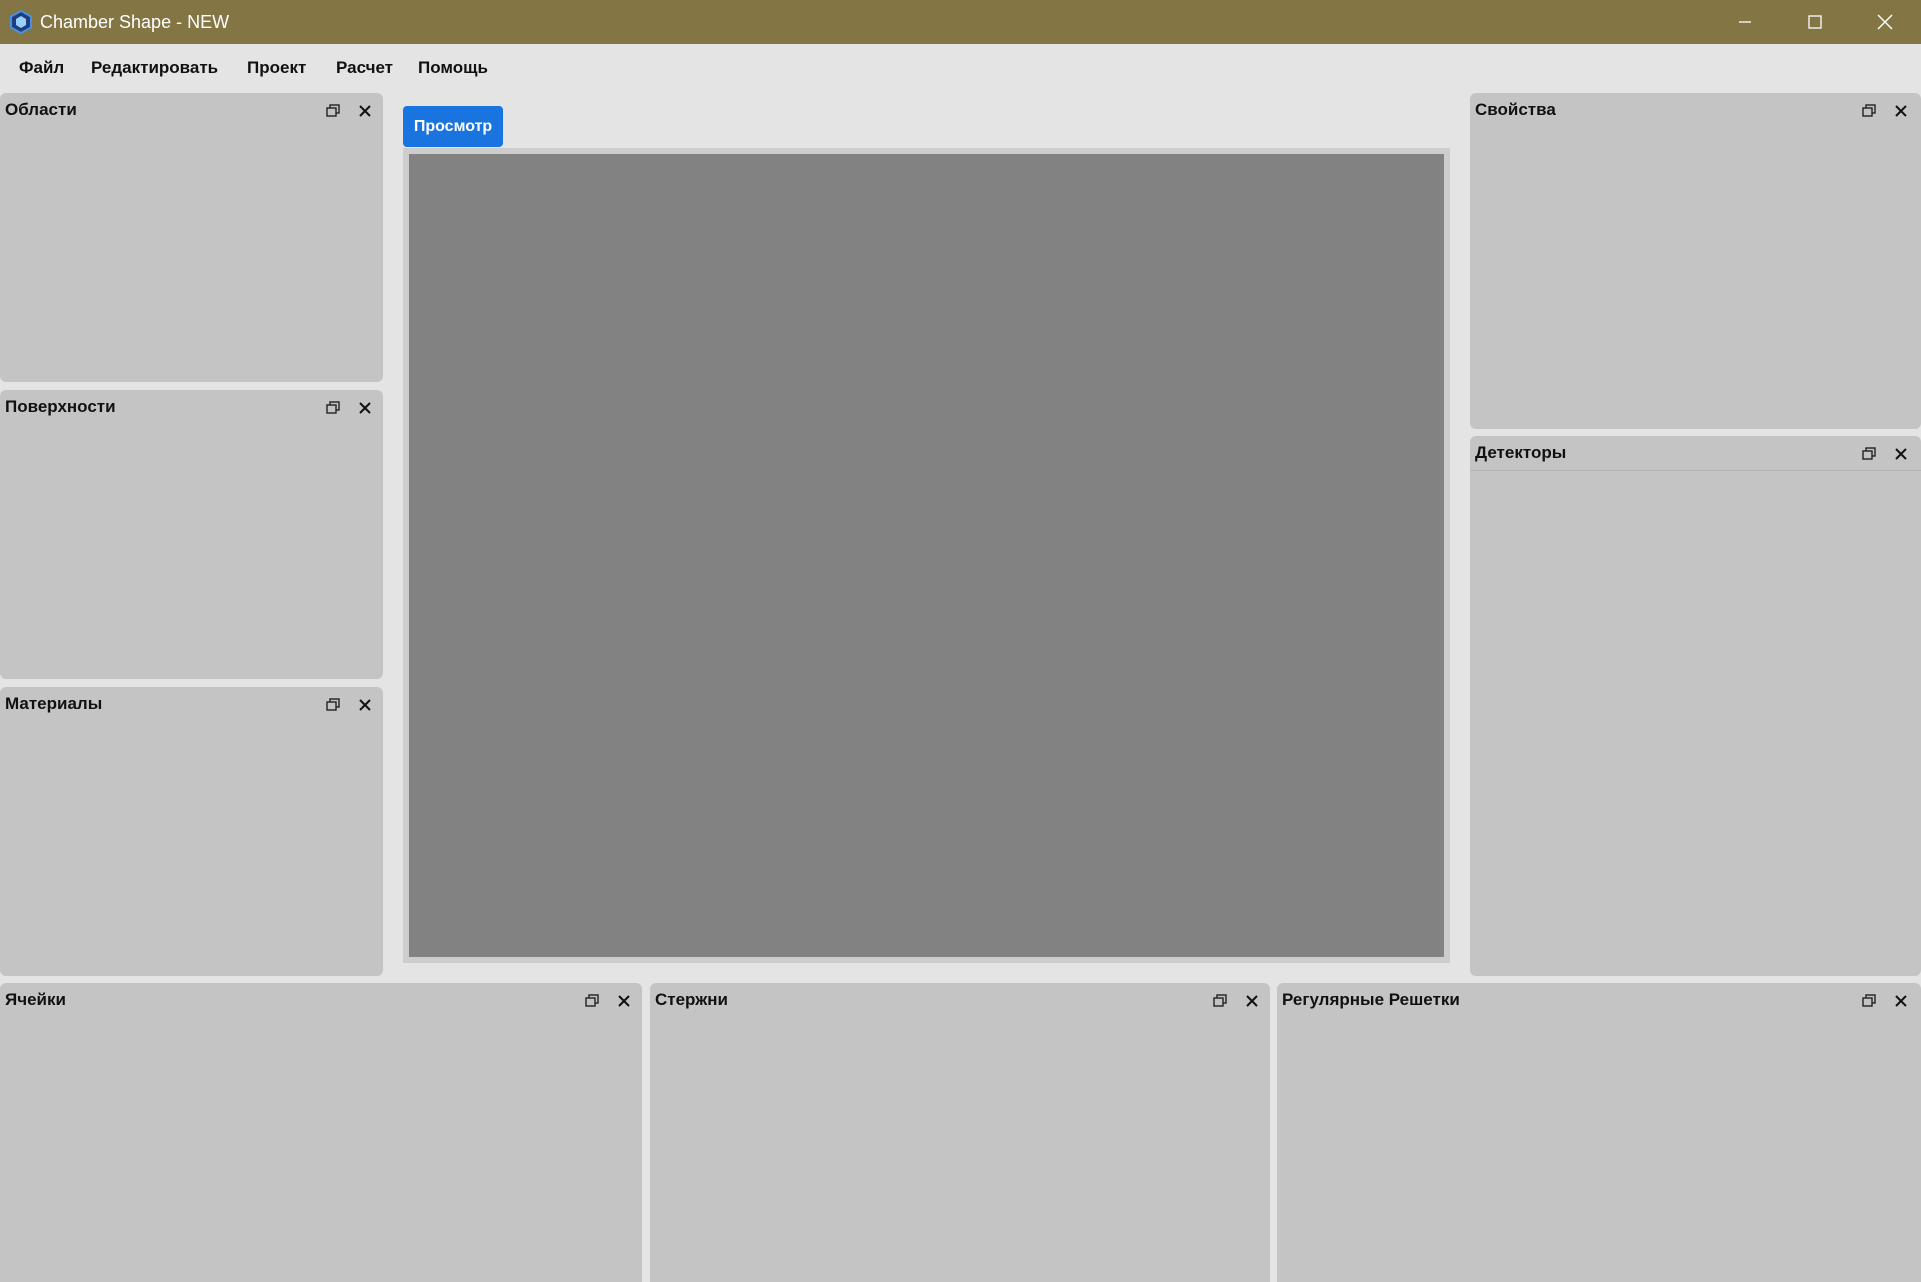  What do you see at coordinates (1521, 452) in the screenshot?
I see `panel-title: Детекторы` at bounding box center [1521, 452].